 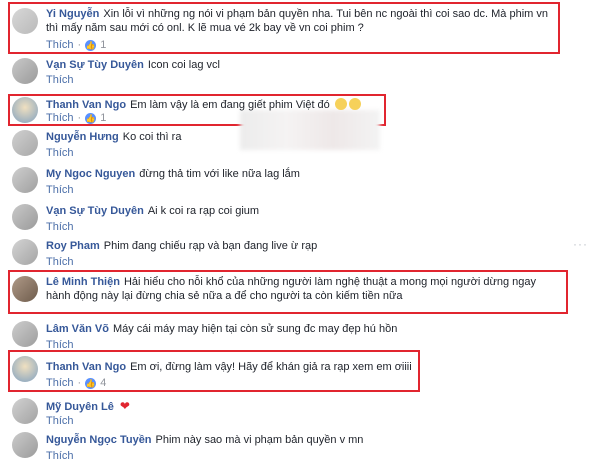 I want to click on comment-text: Phim này sao mà vi phạm bản quyền v mn, so click(x=259, y=440).